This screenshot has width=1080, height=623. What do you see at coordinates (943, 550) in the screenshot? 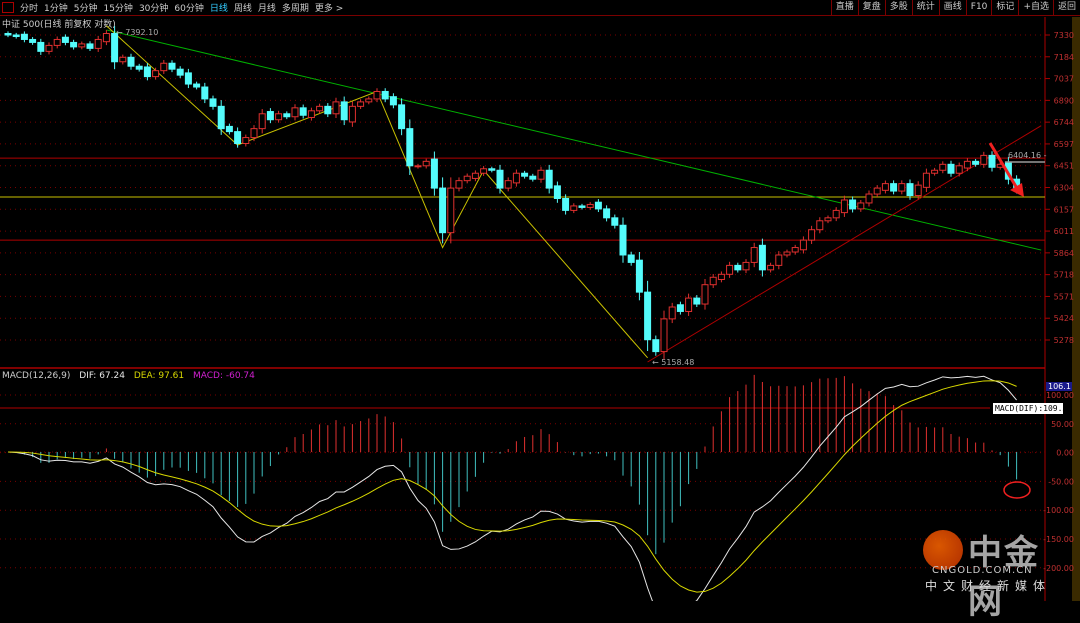
I see `cngold-logo-icon` at bounding box center [943, 550].